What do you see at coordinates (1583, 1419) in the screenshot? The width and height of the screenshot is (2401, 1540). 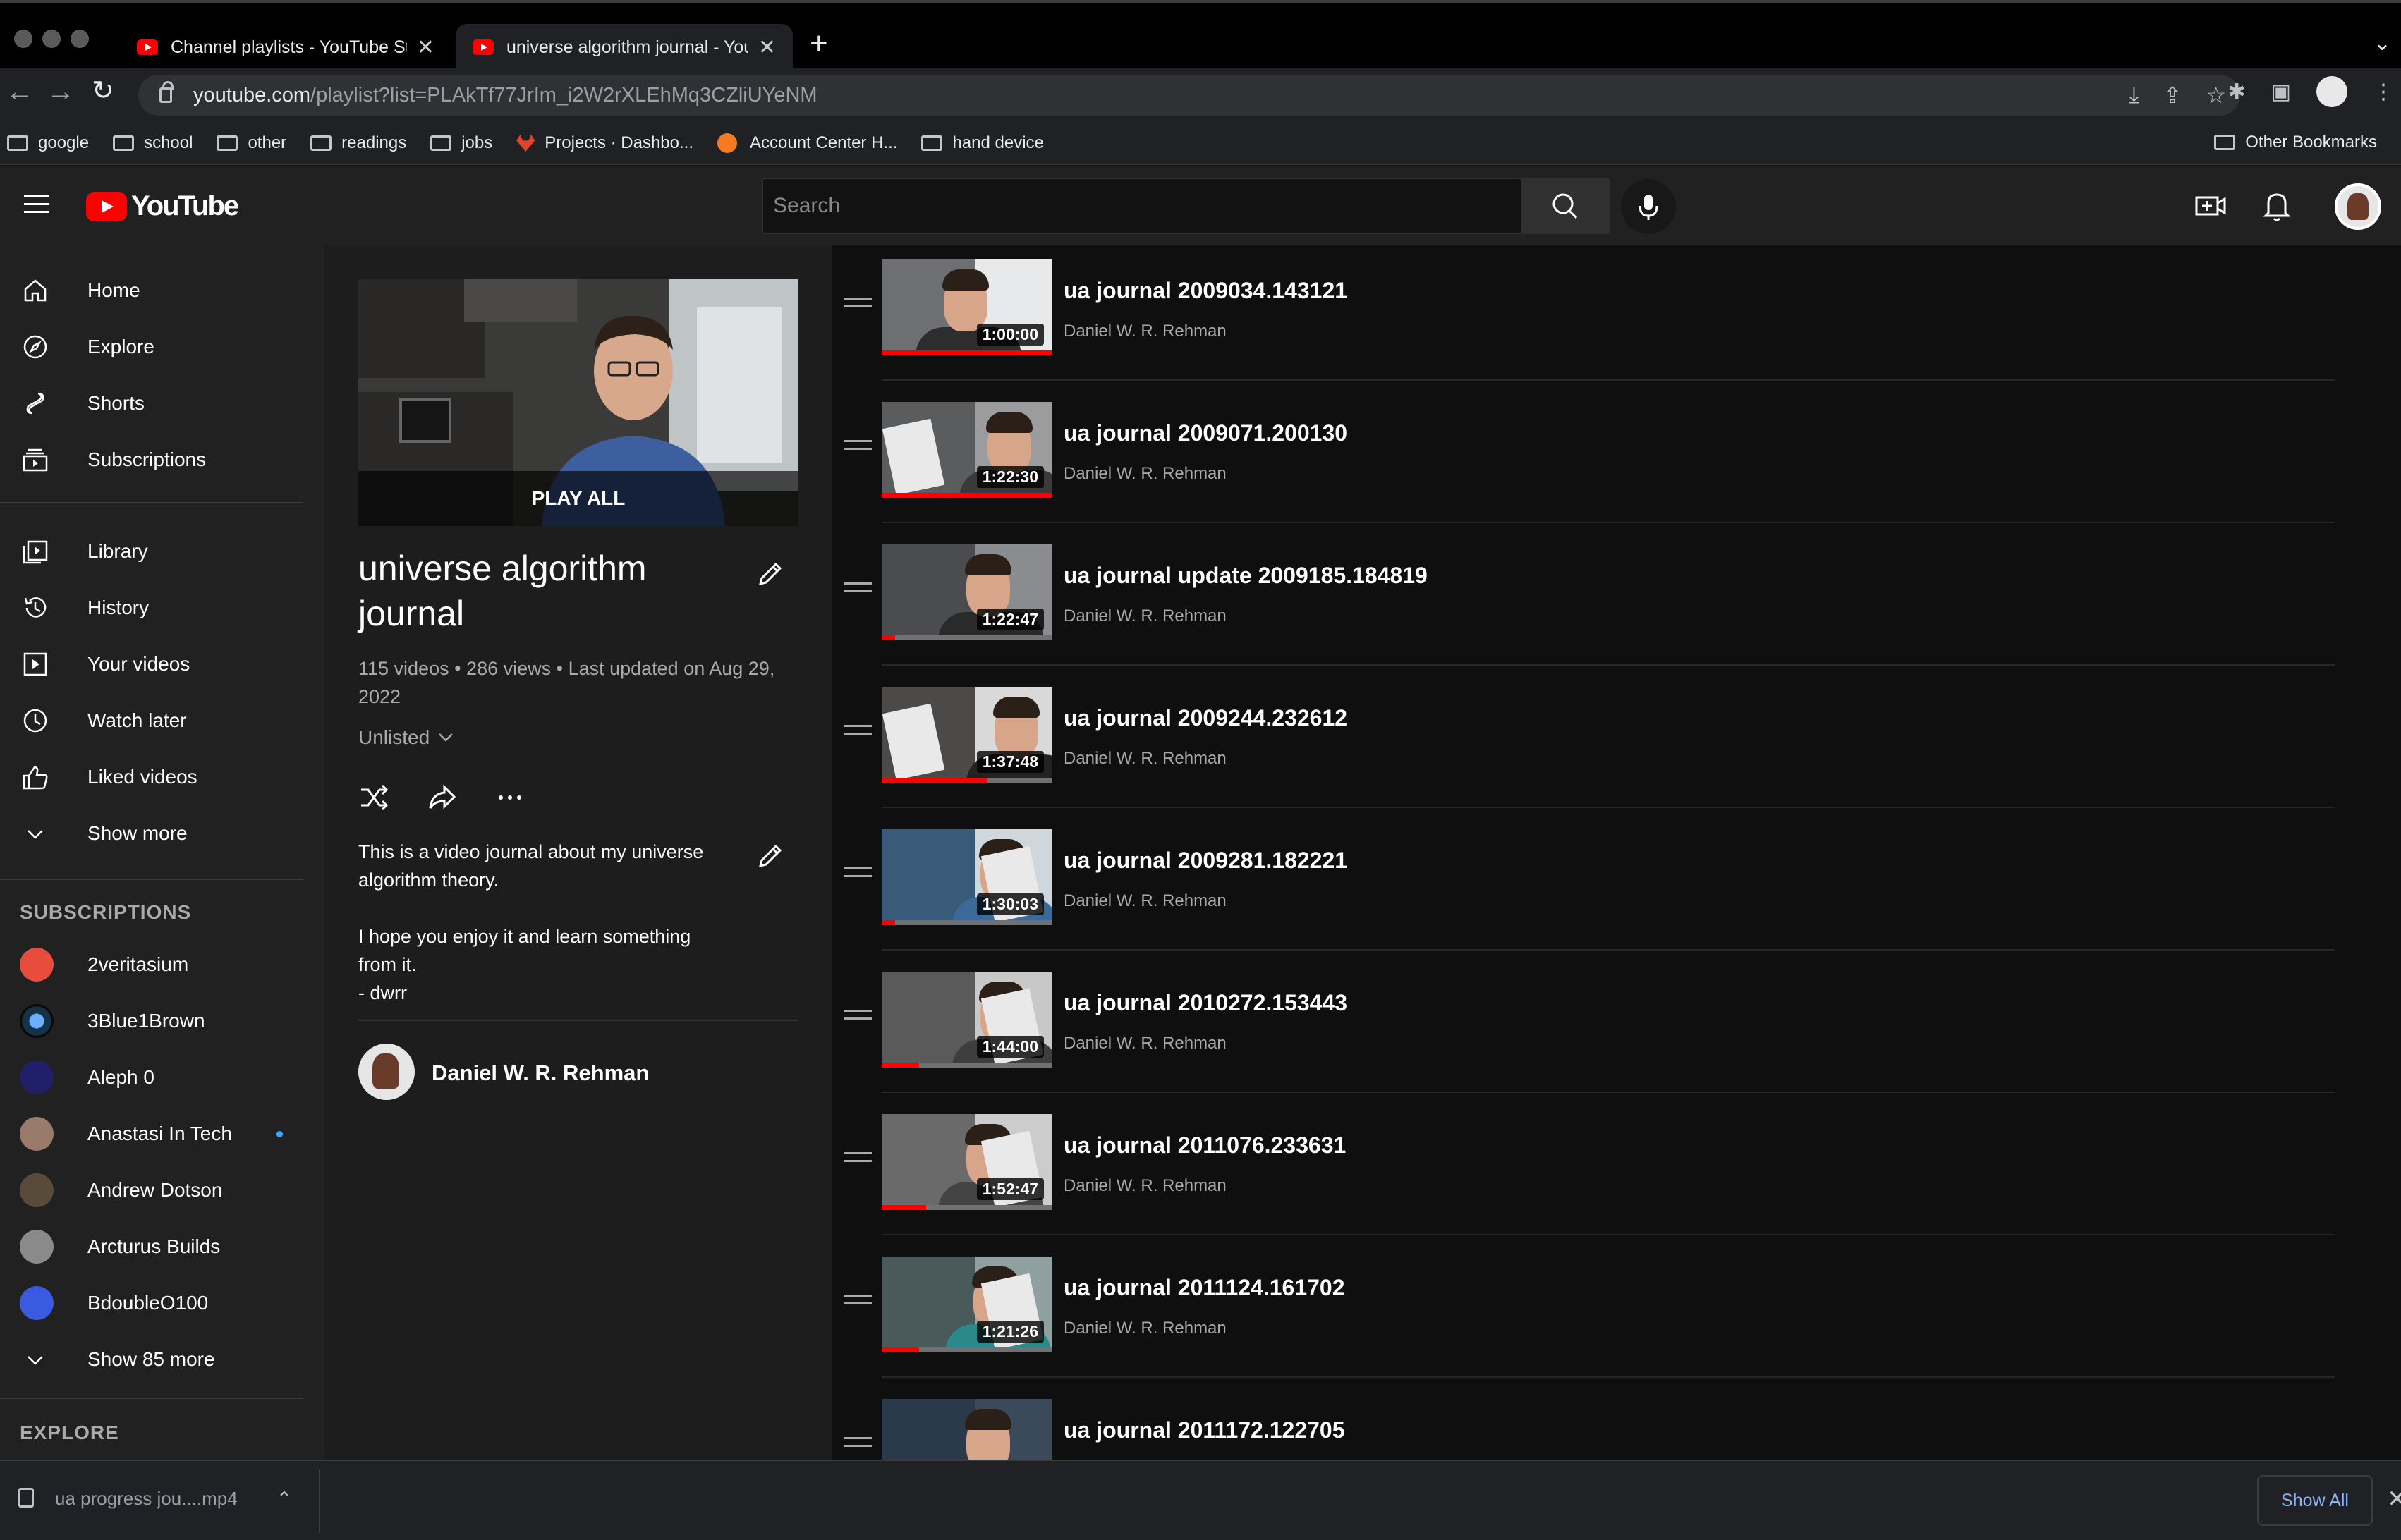 I see `playlist-video-row: ua journal 2011172.122705` at bounding box center [1583, 1419].